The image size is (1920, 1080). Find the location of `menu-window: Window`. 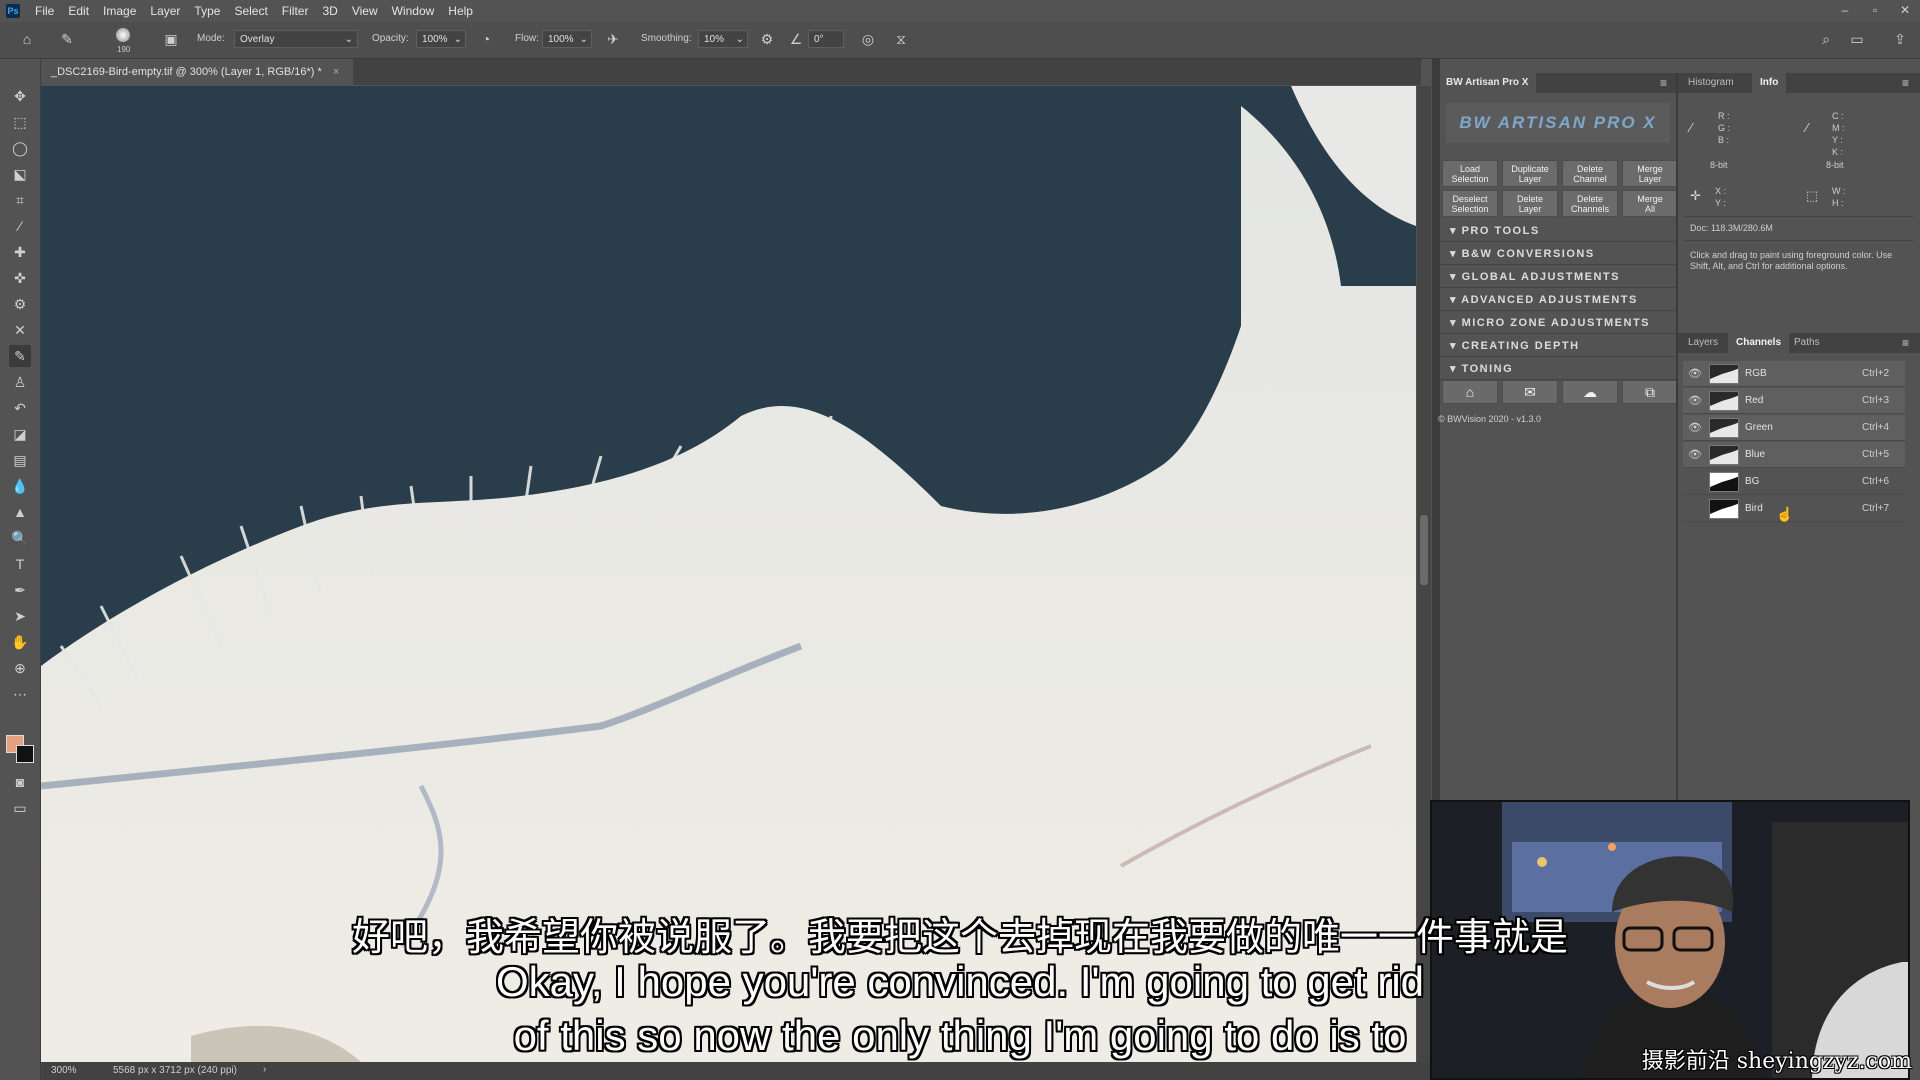

menu-window: Window is located at coordinates (413, 11).